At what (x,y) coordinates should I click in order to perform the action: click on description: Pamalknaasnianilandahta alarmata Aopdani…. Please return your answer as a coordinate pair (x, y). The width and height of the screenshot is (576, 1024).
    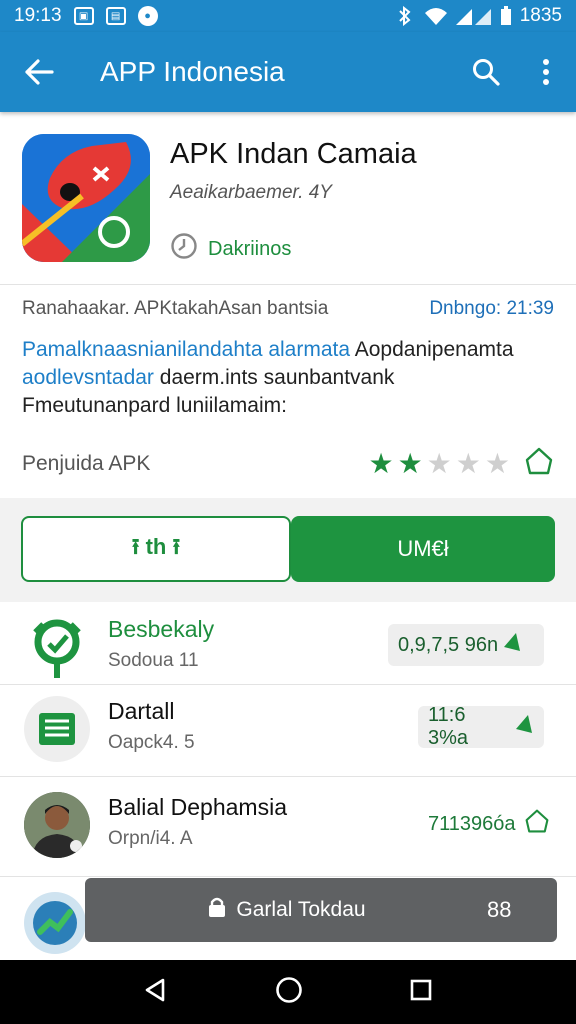
    Looking at the image, I should click on (292, 378).